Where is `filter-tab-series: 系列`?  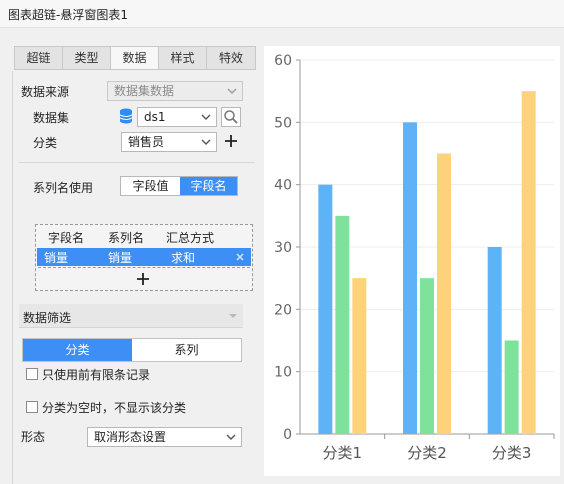 filter-tab-series: 系列 is located at coordinates (186, 350).